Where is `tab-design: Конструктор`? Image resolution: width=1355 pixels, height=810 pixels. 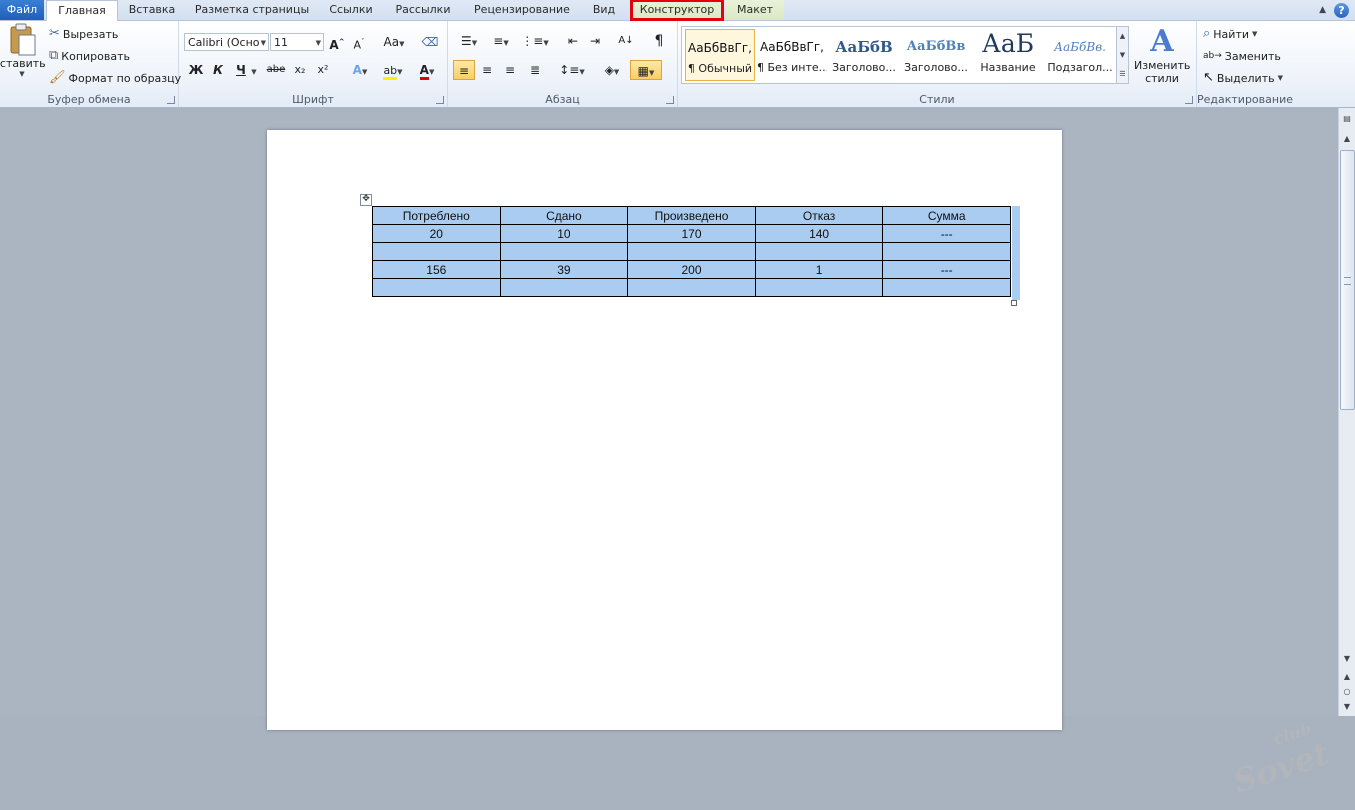 tab-design: Конструктор is located at coordinates (677, 10).